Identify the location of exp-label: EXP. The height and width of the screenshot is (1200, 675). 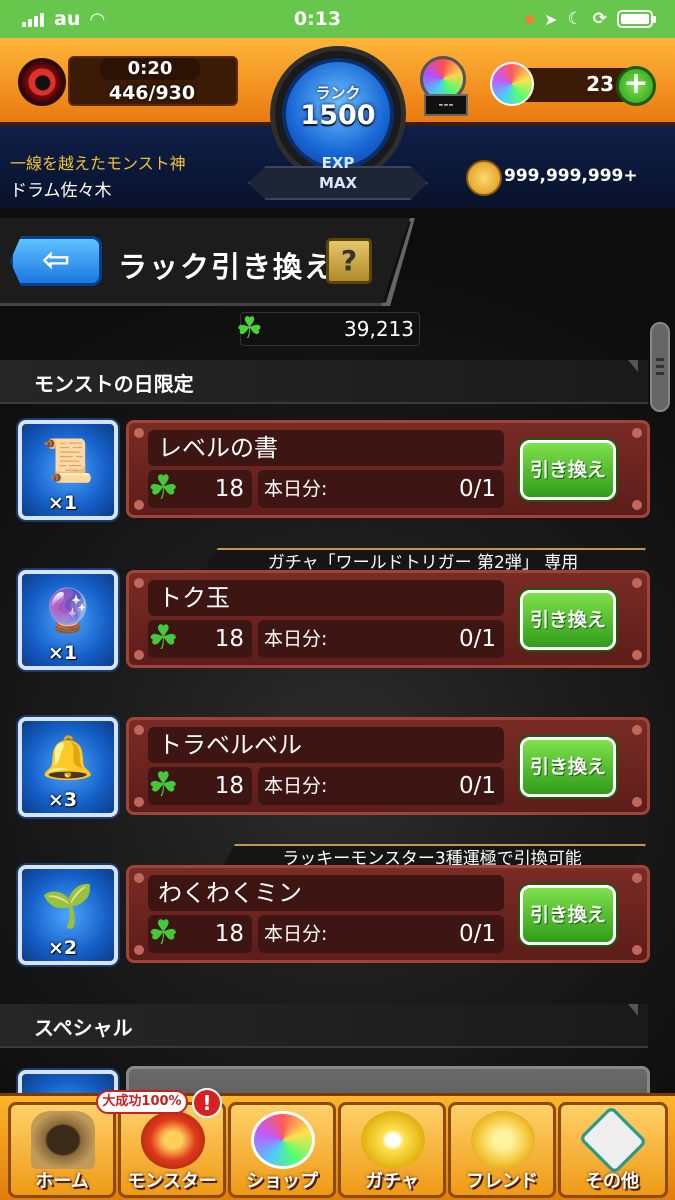
(338, 163).